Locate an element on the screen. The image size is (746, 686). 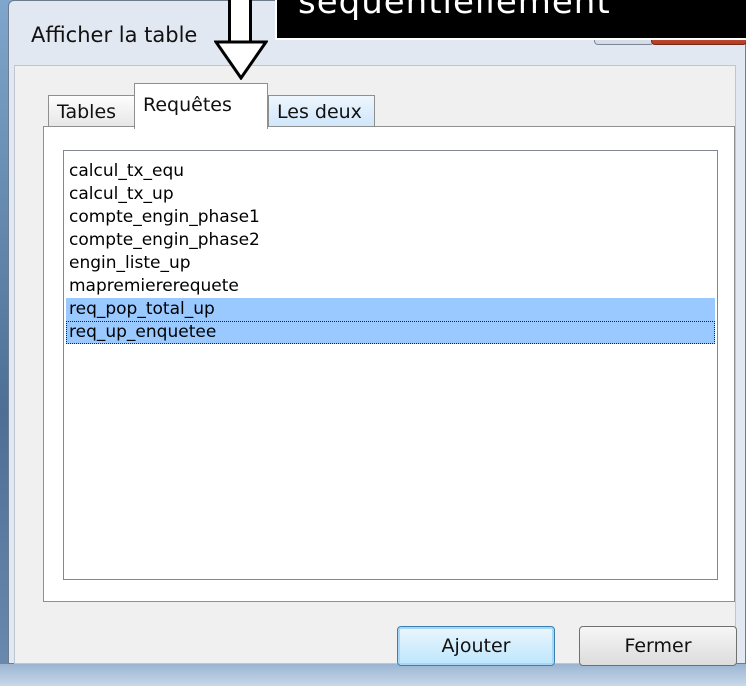
close-button: Fermer is located at coordinates (658, 646).